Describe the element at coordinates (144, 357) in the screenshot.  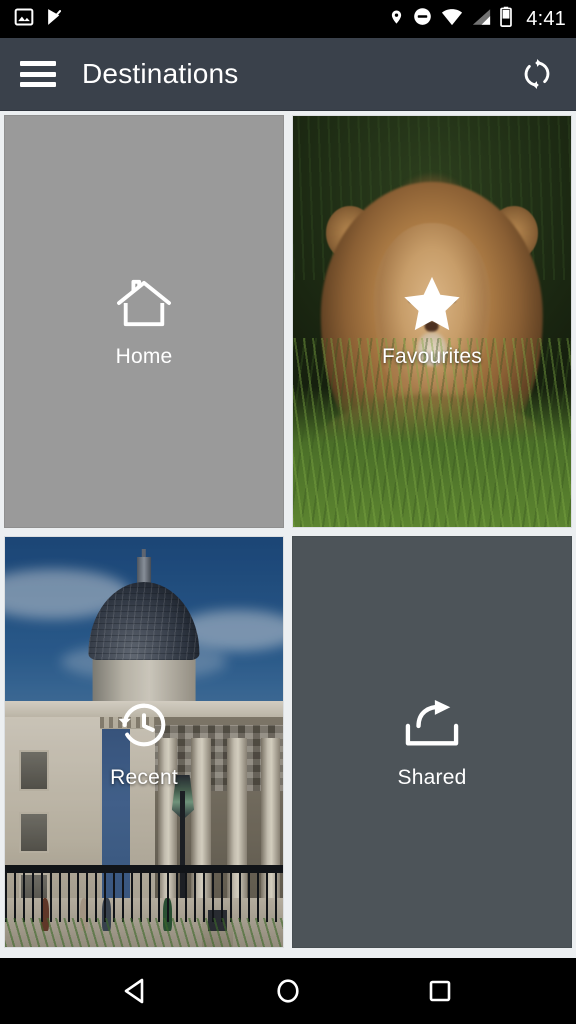
I see `tile-home-label: Home` at that location.